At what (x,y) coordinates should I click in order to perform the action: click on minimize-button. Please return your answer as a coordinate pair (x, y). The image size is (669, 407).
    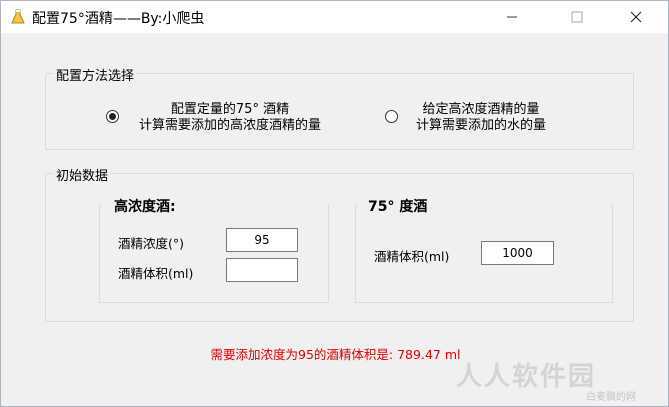
    Looking at the image, I should click on (512, 17).